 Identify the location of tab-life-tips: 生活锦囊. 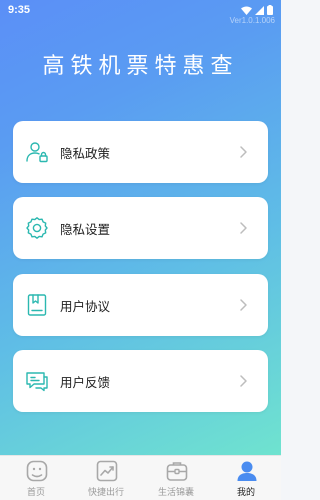
(176, 478).